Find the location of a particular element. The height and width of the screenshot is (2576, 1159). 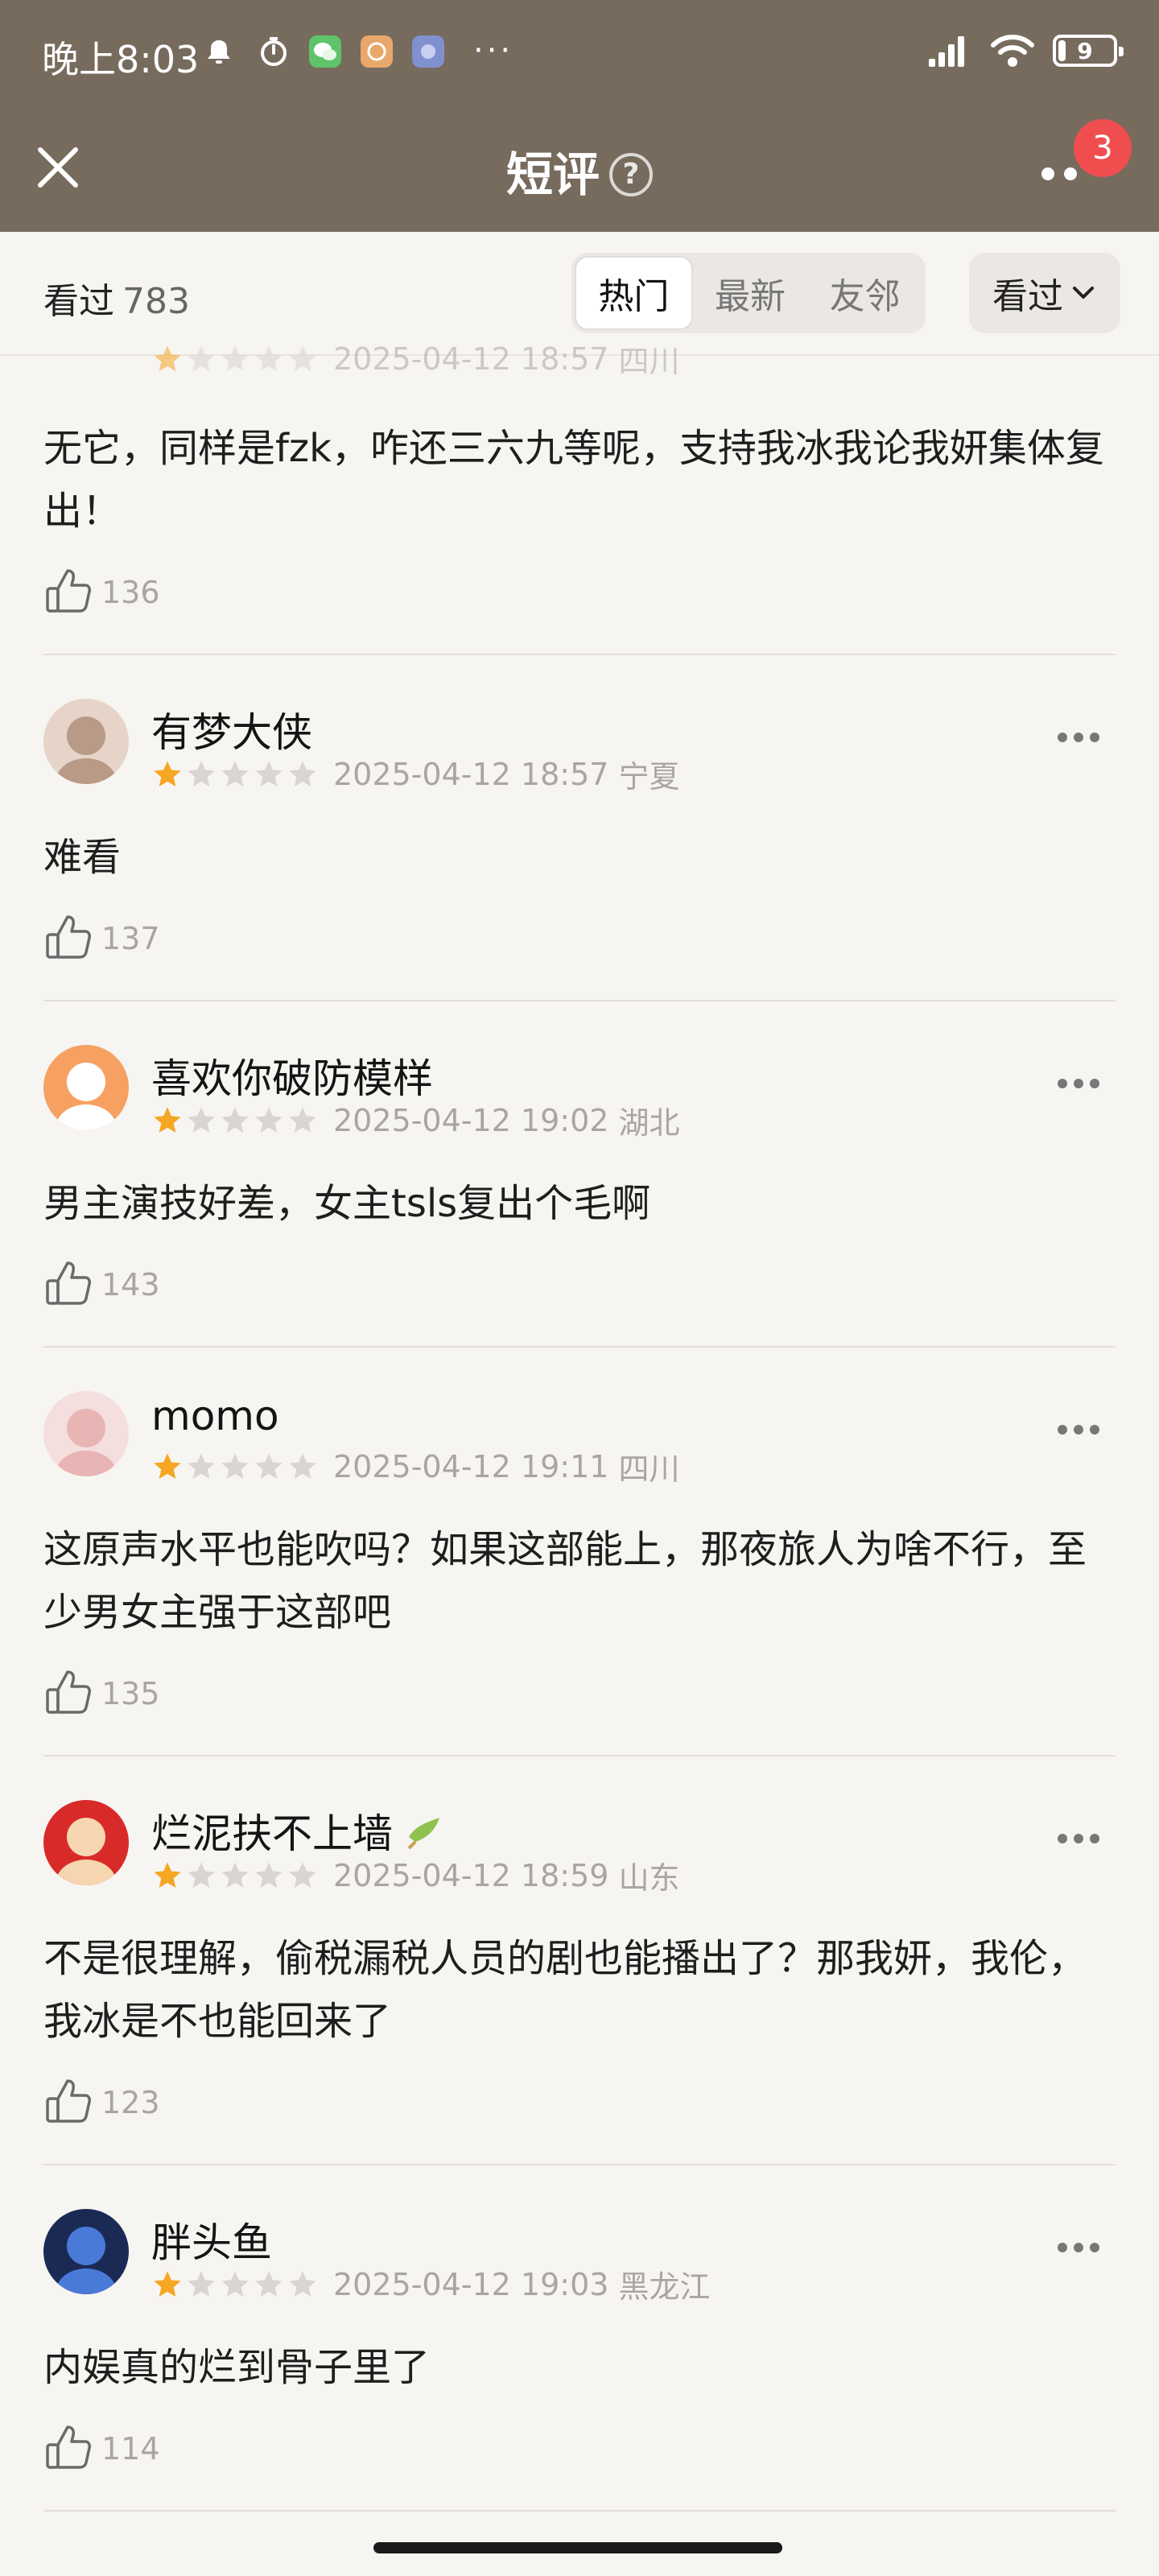

comment-meta: 2025-04-12 18:57 宁夏 is located at coordinates (415, 774).